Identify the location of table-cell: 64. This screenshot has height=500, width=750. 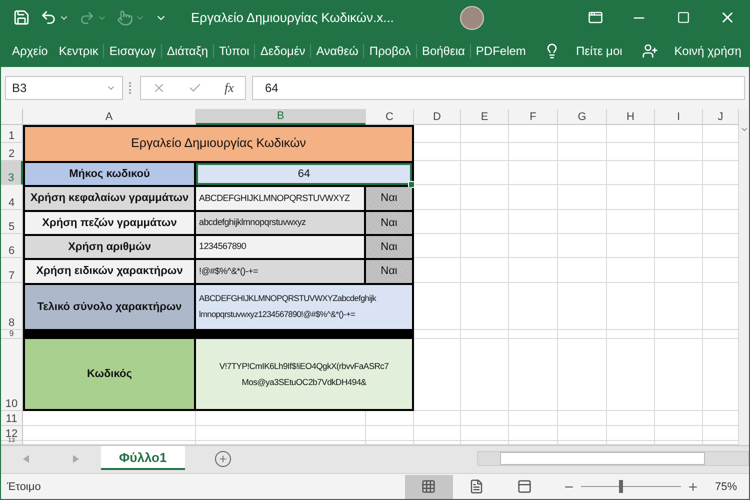
(304, 174).